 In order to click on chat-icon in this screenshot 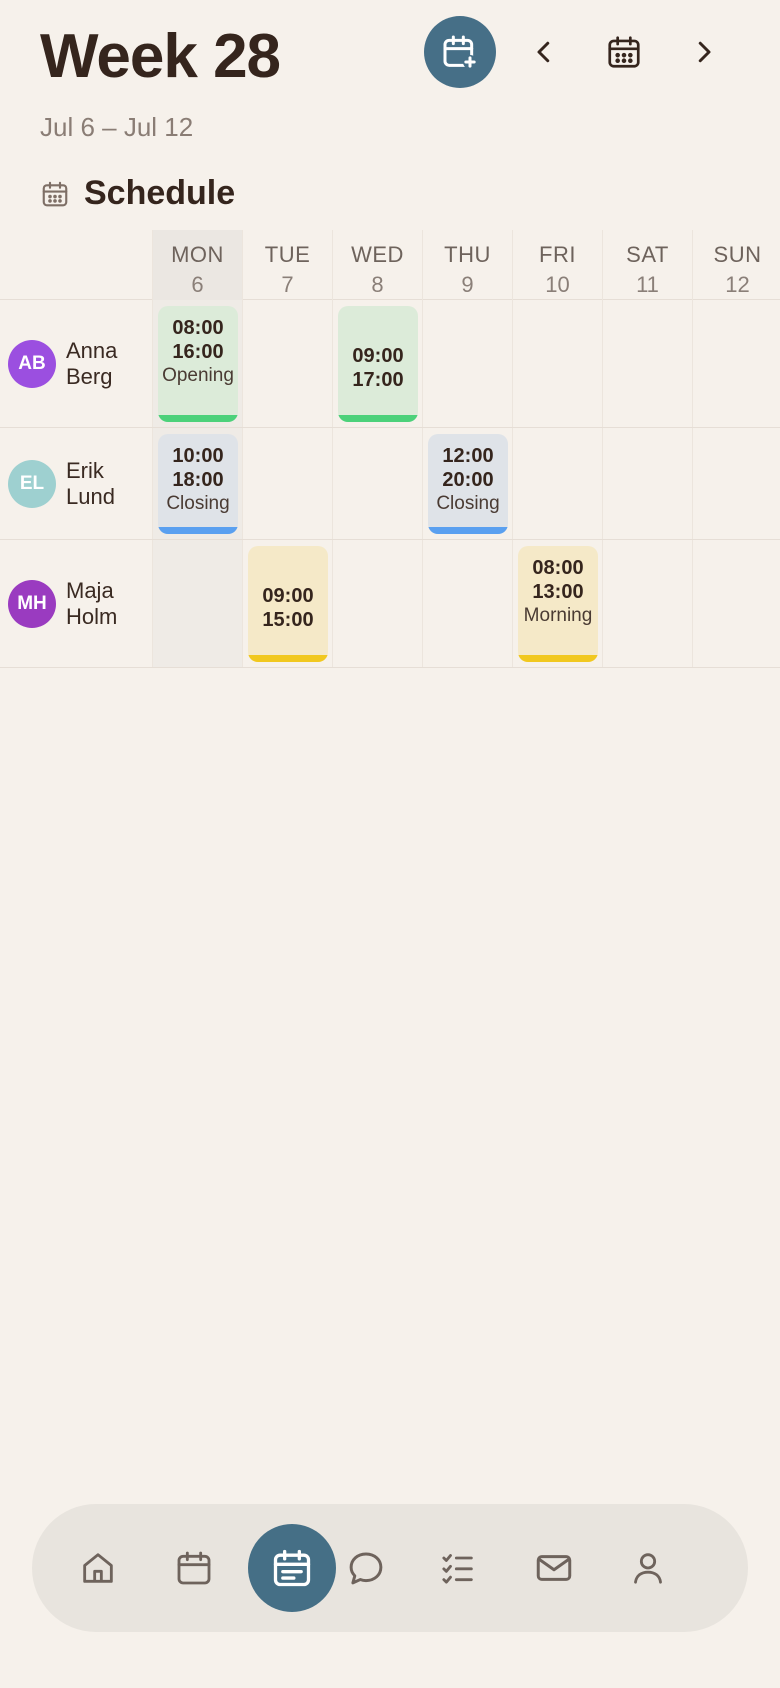, I will do `click(366, 1568)`.